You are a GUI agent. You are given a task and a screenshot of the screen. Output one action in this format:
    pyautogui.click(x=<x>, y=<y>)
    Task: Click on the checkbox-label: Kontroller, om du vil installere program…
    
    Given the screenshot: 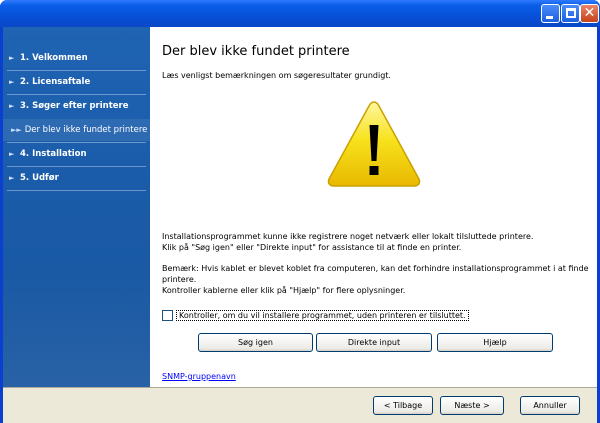 What is the action you would take?
    pyautogui.click(x=322, y=315)
    